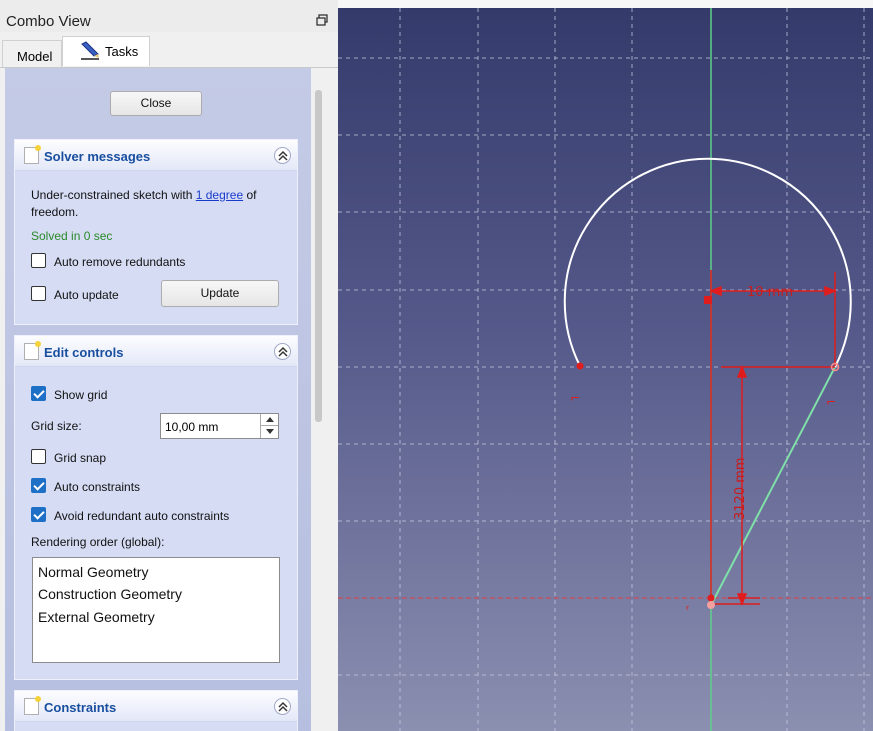 Image resolution: width=873 pixels, height=731 pixels. I want to click on pencil-icon, so click(90, 50).